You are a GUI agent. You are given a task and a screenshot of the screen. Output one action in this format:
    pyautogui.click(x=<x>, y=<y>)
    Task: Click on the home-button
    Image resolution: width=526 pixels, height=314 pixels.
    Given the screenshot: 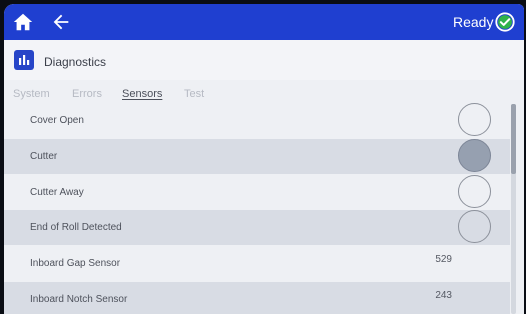 What is the action you would take?
    pyautogui.click(x=23, y=22)
    